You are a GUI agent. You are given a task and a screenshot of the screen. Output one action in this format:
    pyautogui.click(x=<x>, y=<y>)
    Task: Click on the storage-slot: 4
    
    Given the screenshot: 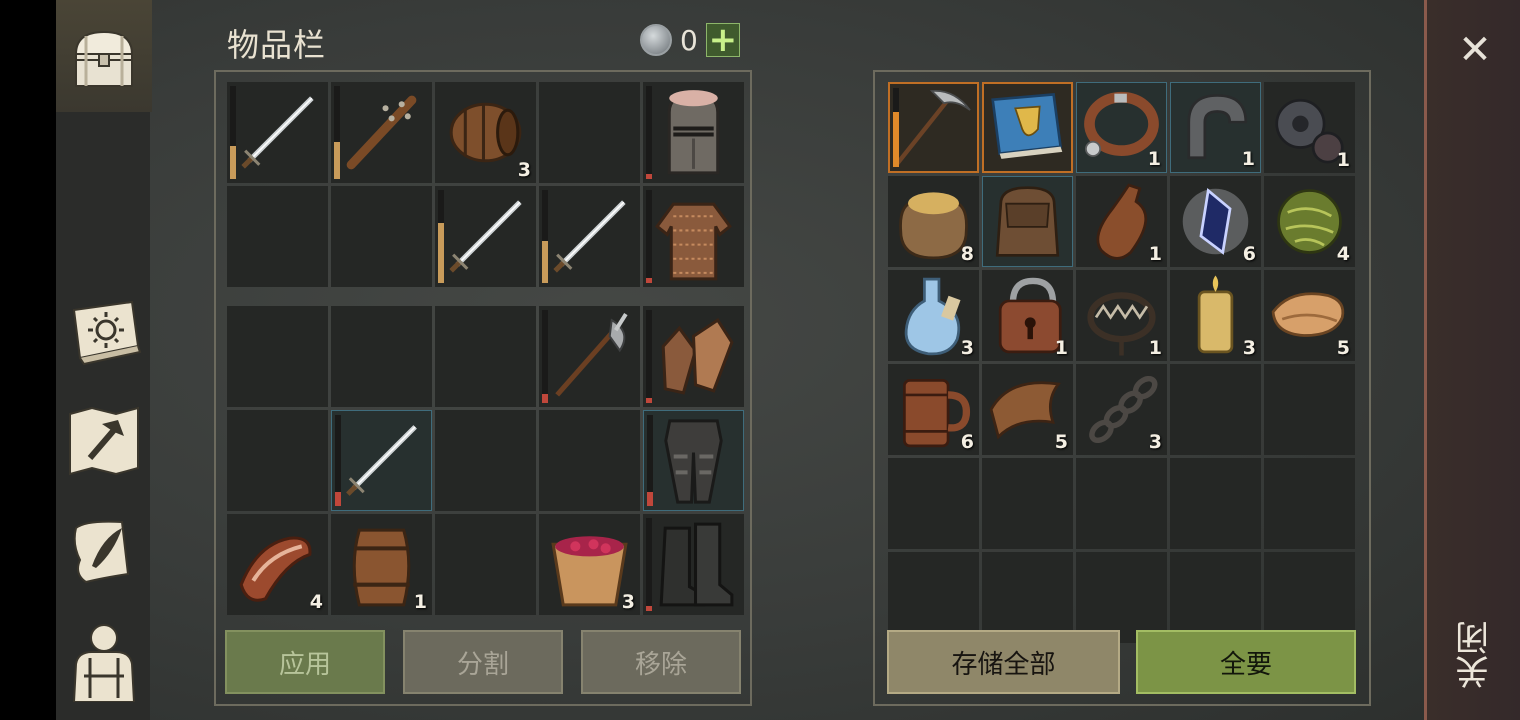 What is the action you would take?
    pyautogui.click(x=1309, y=221)
    